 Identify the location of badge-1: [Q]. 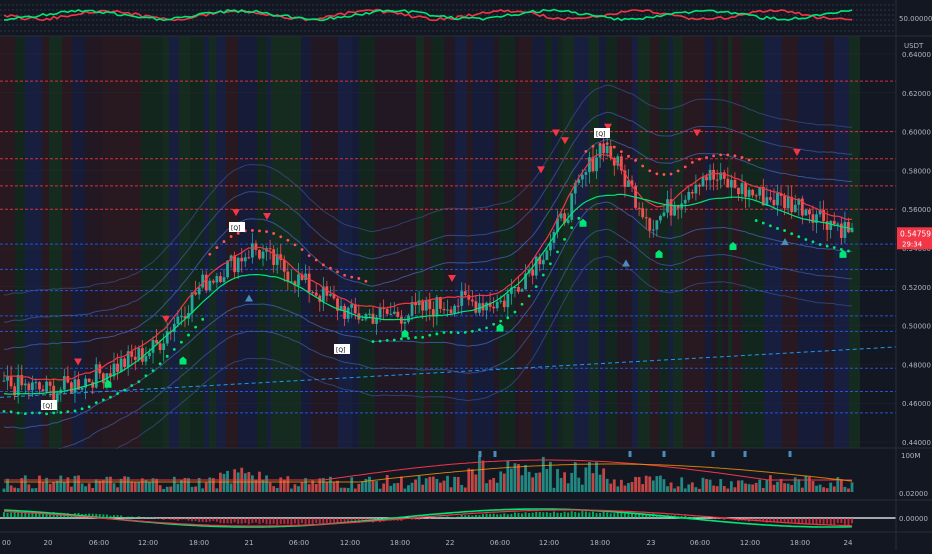
(49, 405).